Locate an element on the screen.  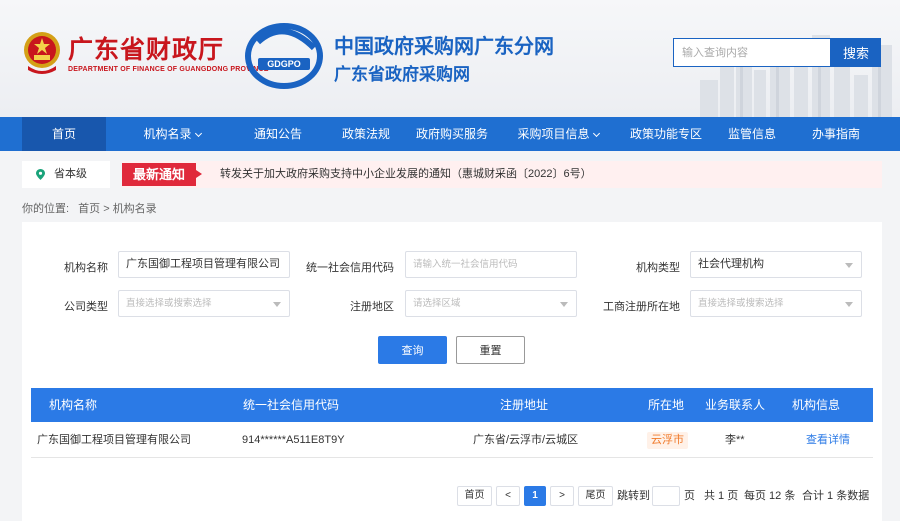
col-reg-address: 注册地址 is located at coordinates (524, 405).